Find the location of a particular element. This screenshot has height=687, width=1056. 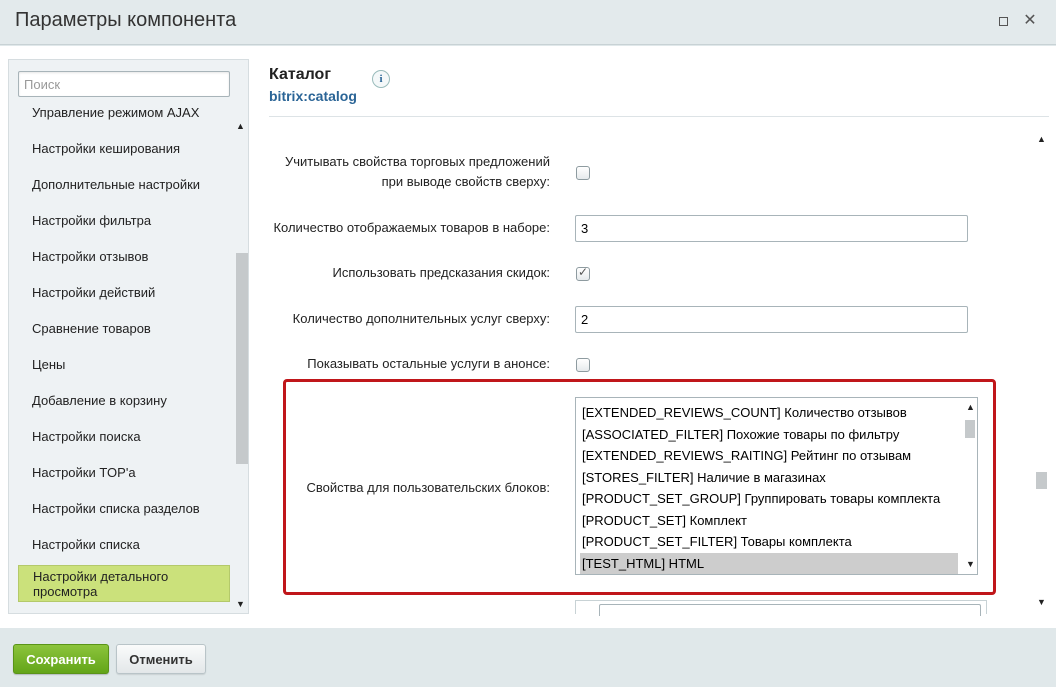

info-icon: i is located at coordinates (381, 79).